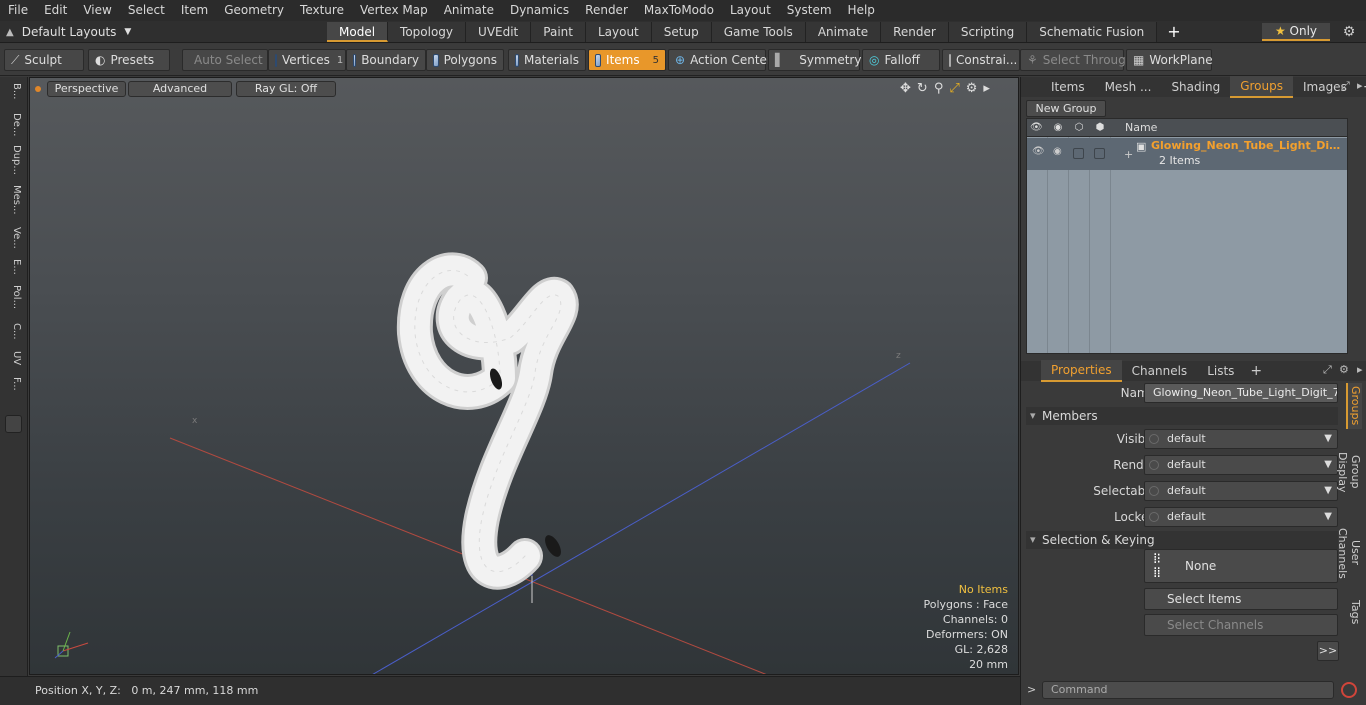 This screenshot has height=705, width=1366. I want to click on properties-gear-icon: ⚙, so click(1344, 369).